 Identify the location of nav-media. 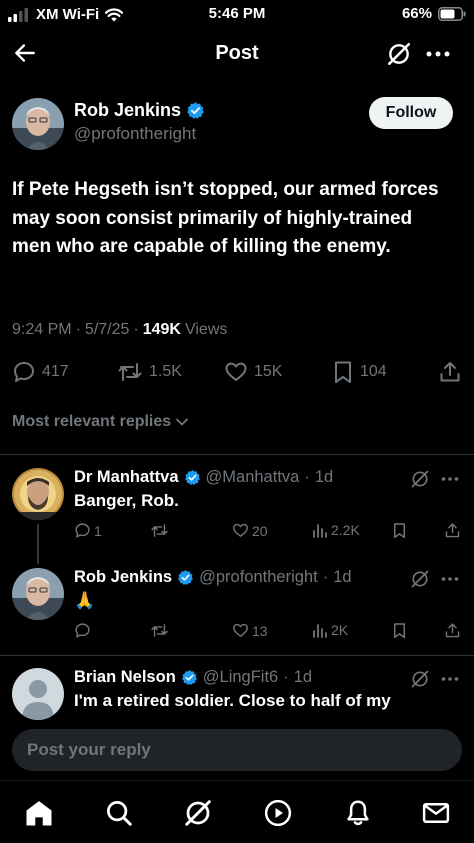
(278, 813).